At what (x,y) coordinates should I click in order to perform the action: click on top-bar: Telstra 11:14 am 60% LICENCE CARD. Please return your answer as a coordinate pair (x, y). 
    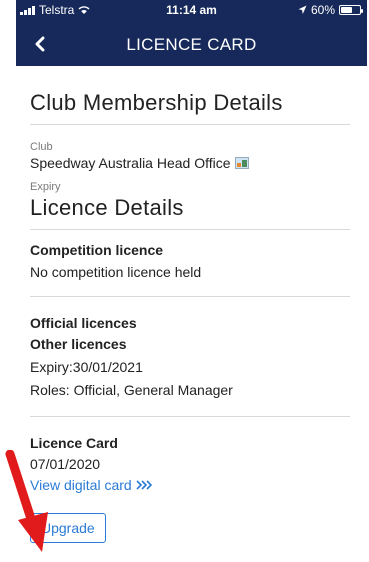
    Looking at the image, I should click on (191, 33).